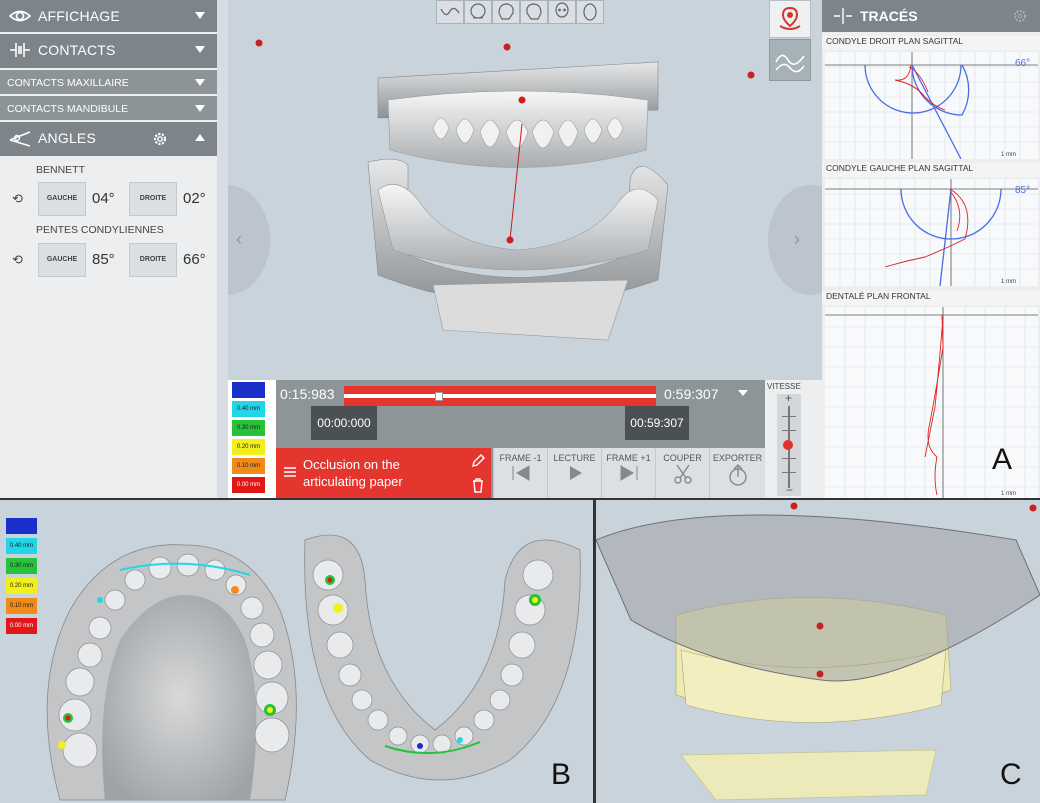 Image resolution: width=1040 pixels, height=803 pixels. I want to click on end-time: 0:59:307, so click(691, 394).